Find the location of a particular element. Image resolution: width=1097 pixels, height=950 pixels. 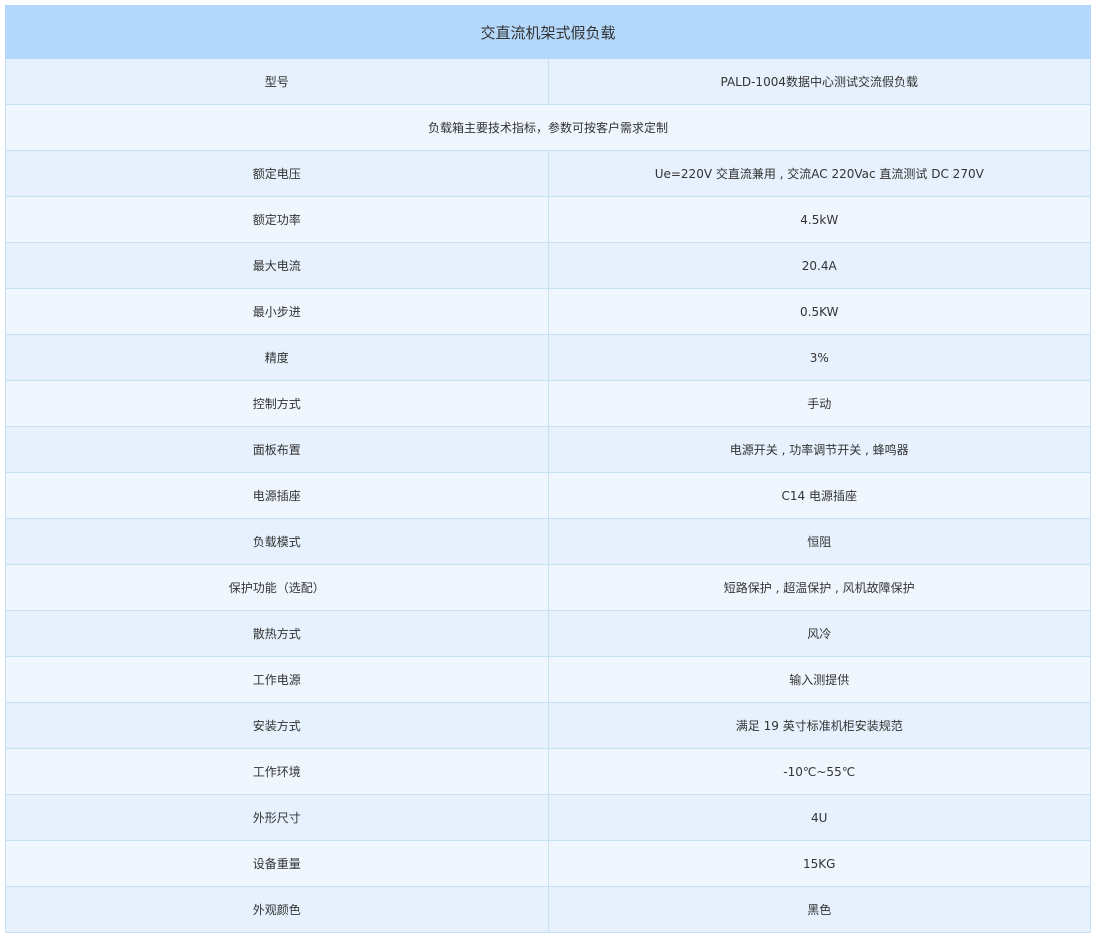

table-row: 工作环境 -10℃~55℃ is located at coordinates (548, 771).